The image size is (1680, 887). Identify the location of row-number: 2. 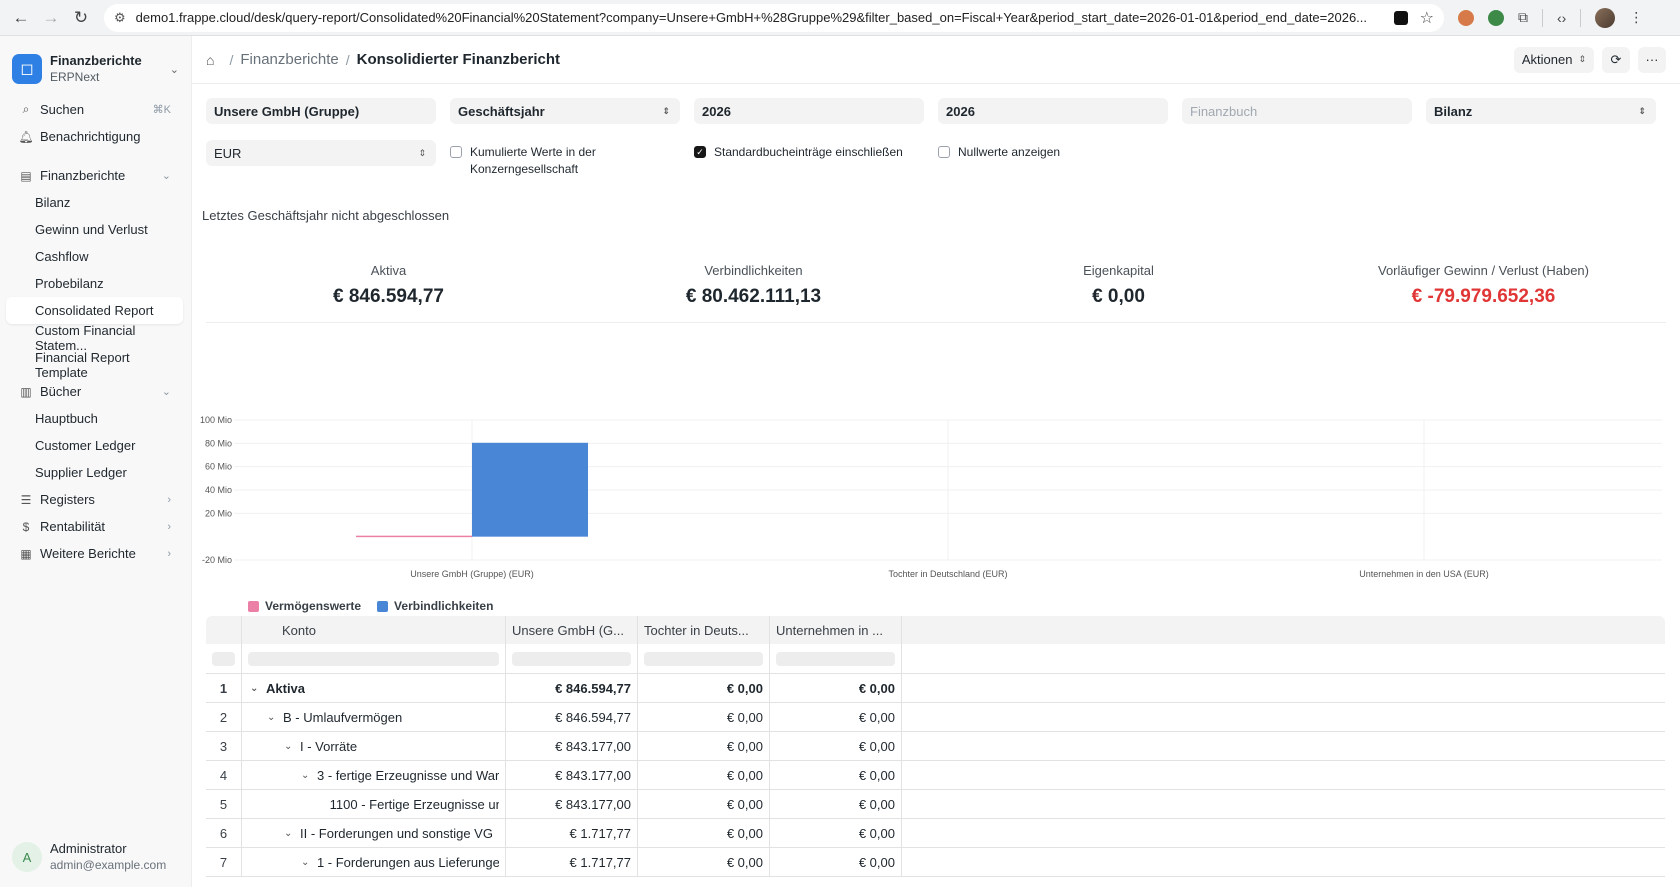
(223, 717).